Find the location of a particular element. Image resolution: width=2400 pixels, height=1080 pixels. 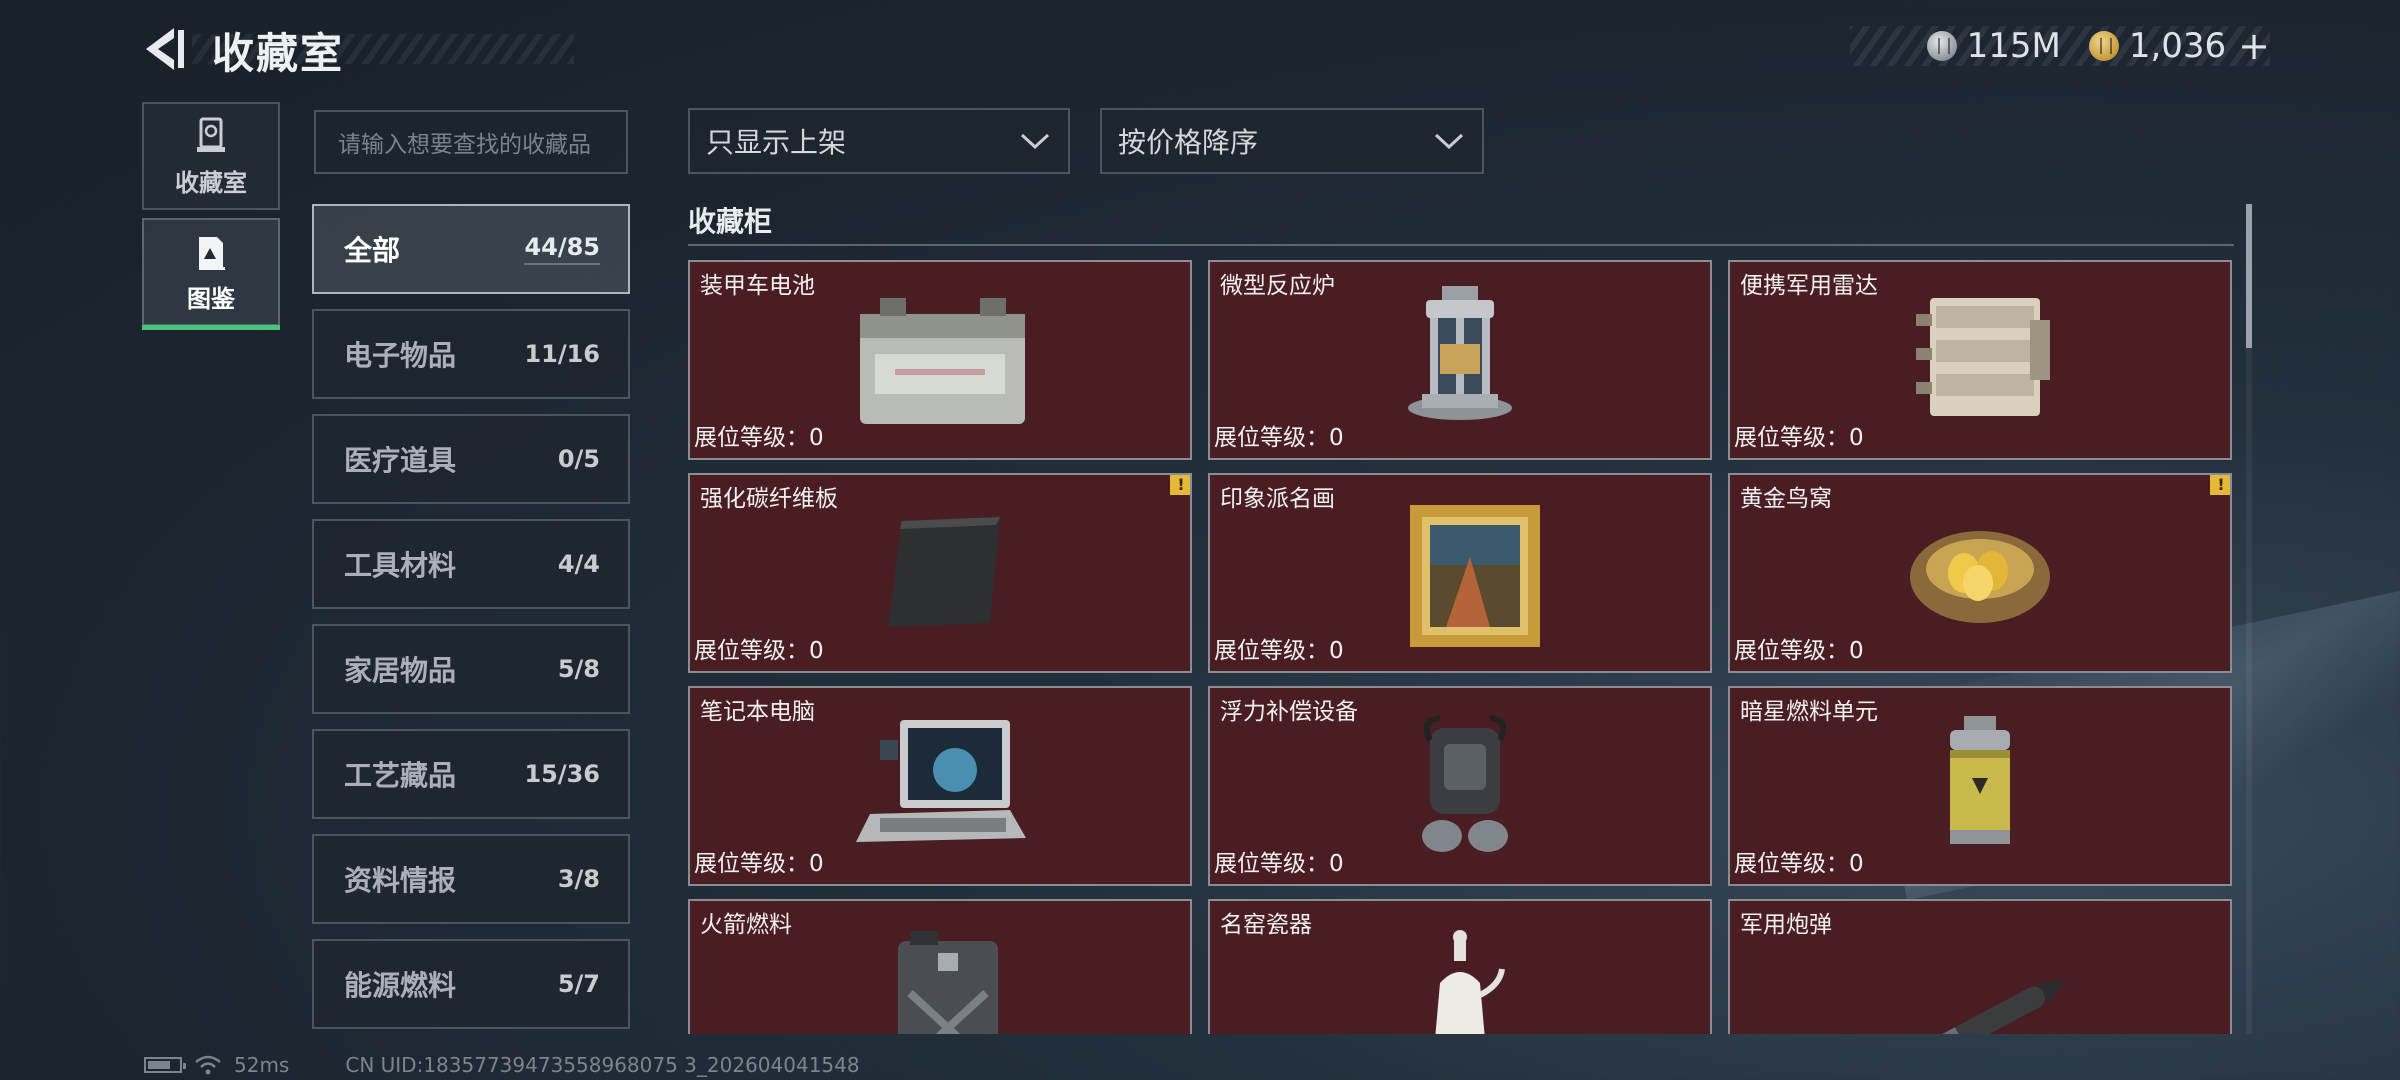

item-card: 火箭燃料 展位等级： is located at coordinates (940, 966).